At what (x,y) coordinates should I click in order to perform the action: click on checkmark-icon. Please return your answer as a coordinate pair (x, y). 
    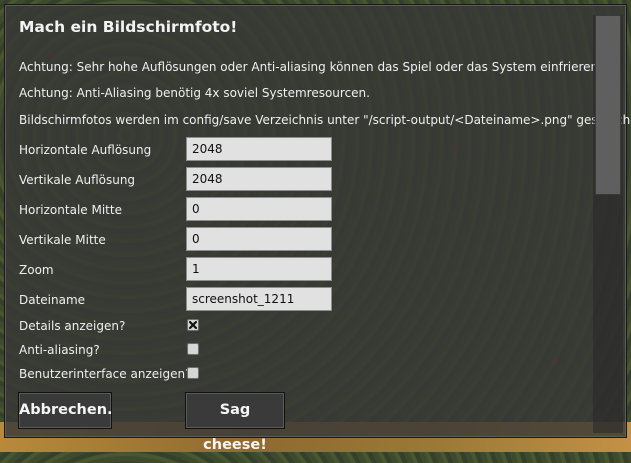
    Looking at the image, I should click on (193, 325).